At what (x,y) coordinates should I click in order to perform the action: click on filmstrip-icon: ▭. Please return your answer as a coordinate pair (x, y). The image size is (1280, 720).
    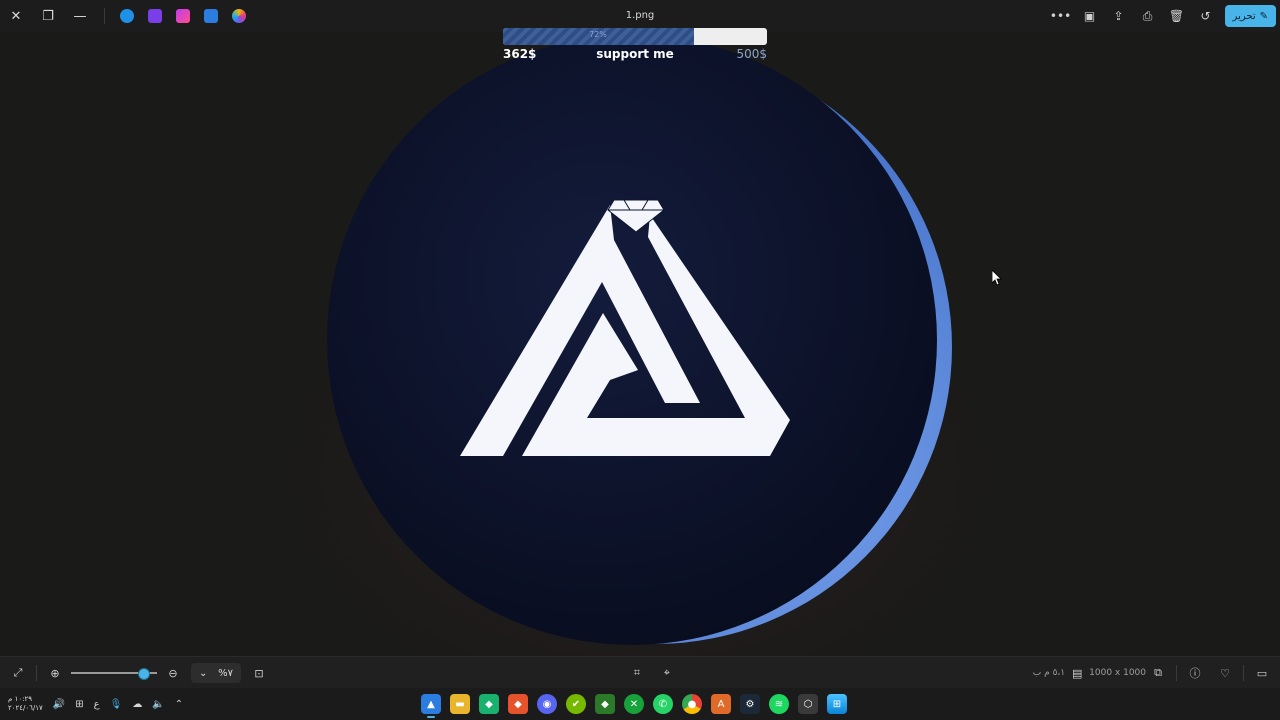
    Looking at the image, I should click on (1262, 673).